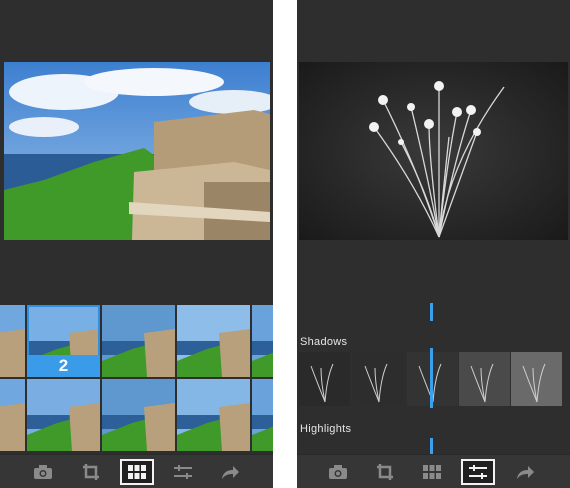 The height and width of the screenshot is (488, 570). I want to click on slider-marker, so click(431, 312).